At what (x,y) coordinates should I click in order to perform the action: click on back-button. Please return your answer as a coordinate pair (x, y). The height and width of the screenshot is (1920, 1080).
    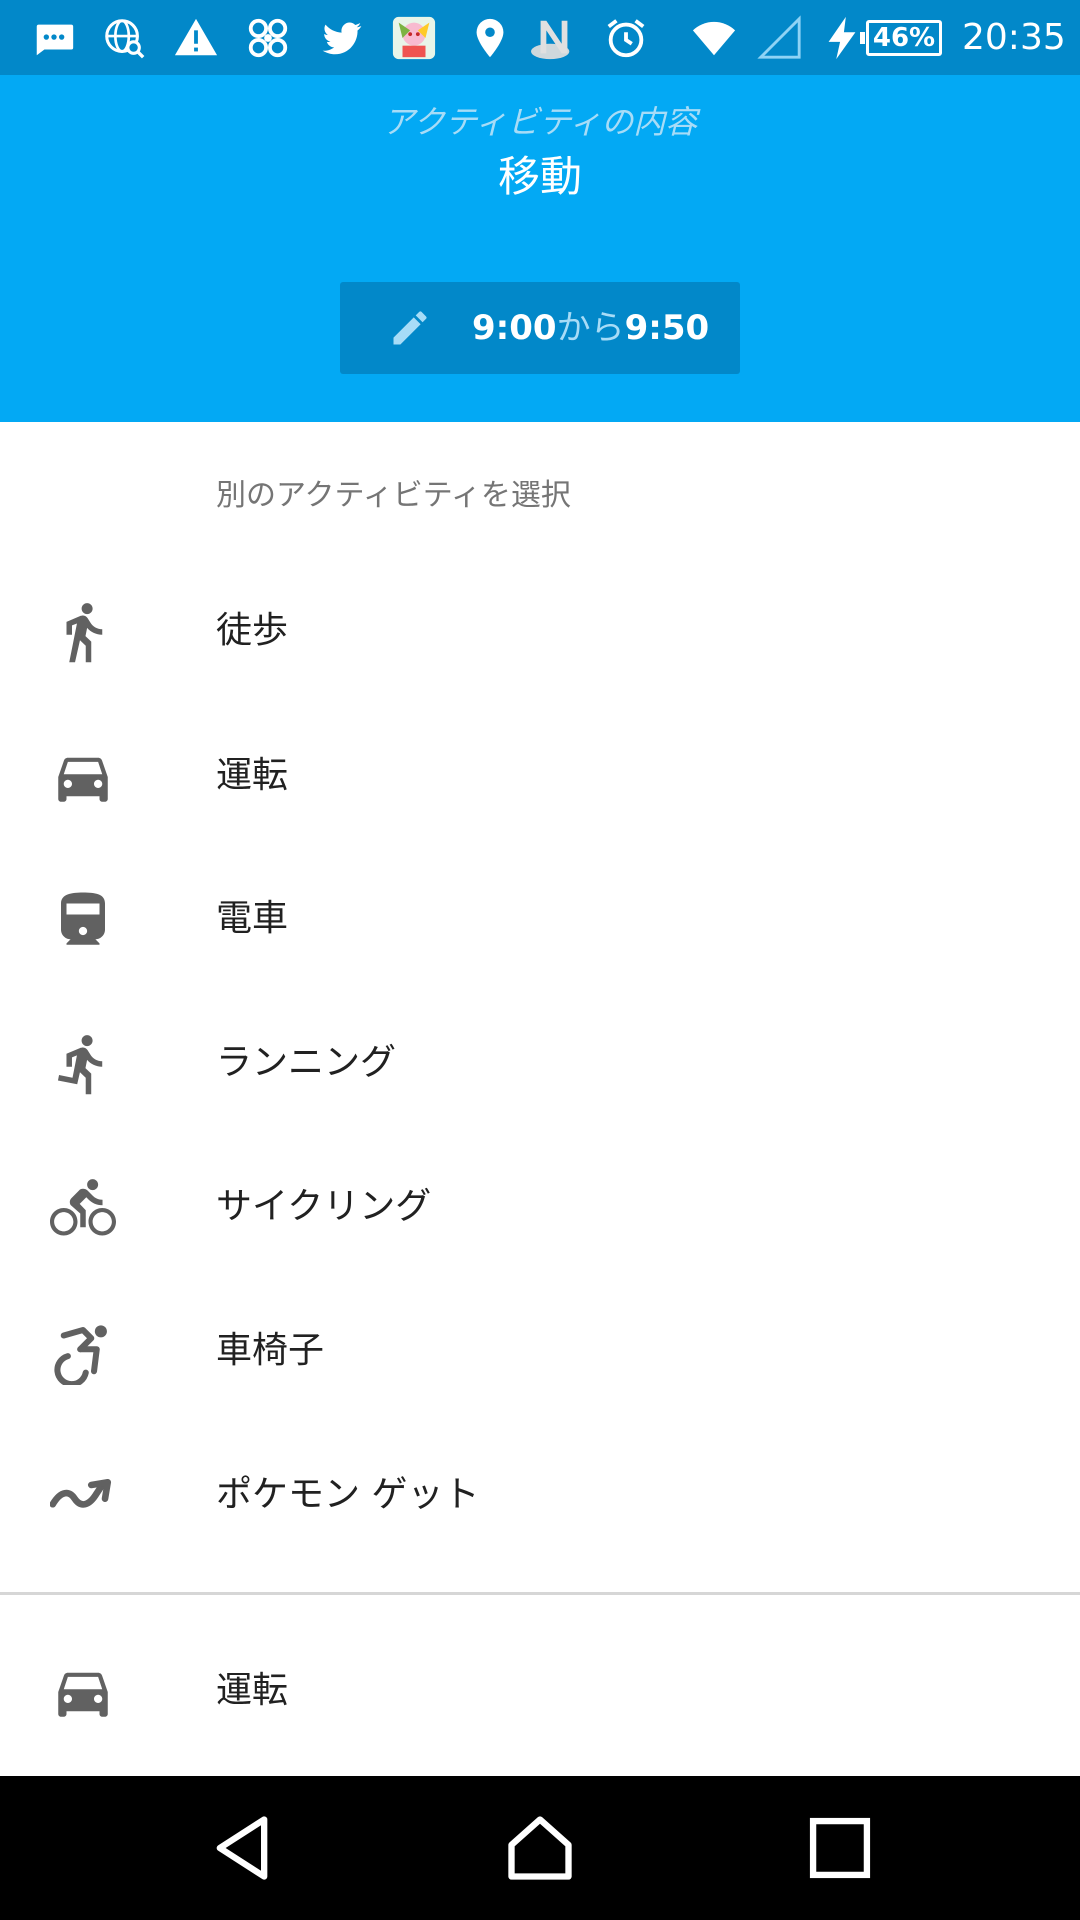
    Looking at the image, I should click on (242, 1848).